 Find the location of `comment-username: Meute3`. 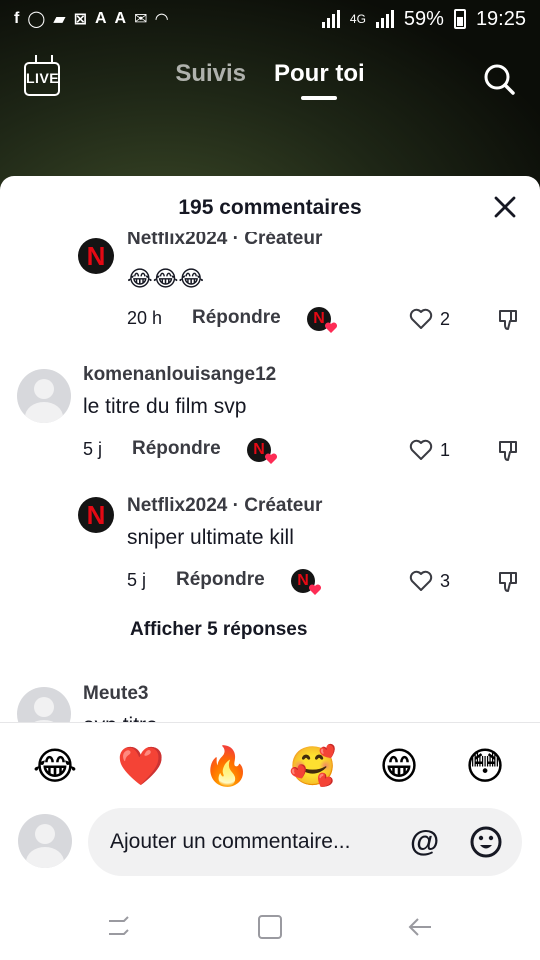

comment-username: Meute3 is located at coordinates (115, 694).